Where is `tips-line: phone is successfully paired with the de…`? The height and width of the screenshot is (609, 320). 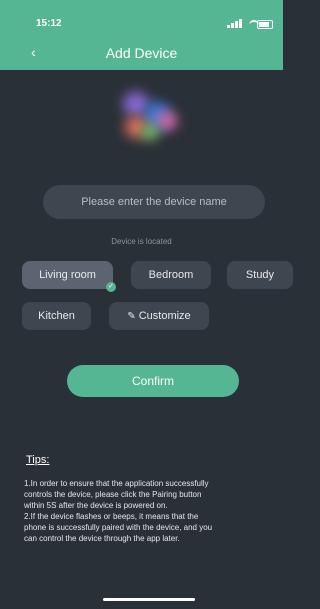 tips-line: phone is successfully paired with the de… is located at coordinates (118, 527).